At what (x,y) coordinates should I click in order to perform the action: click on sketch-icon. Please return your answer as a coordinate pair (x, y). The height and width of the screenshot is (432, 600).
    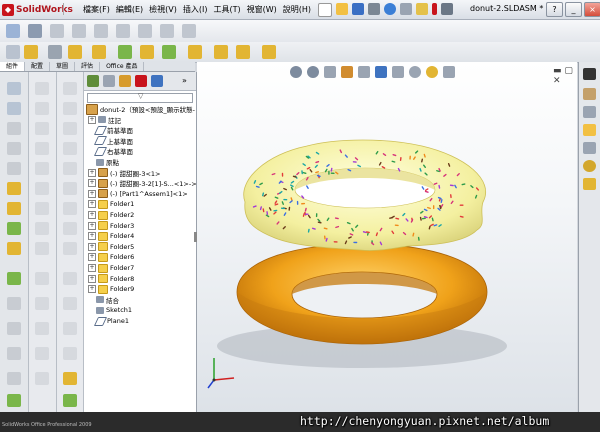
    Looking at the image, I should click on (31, 52).